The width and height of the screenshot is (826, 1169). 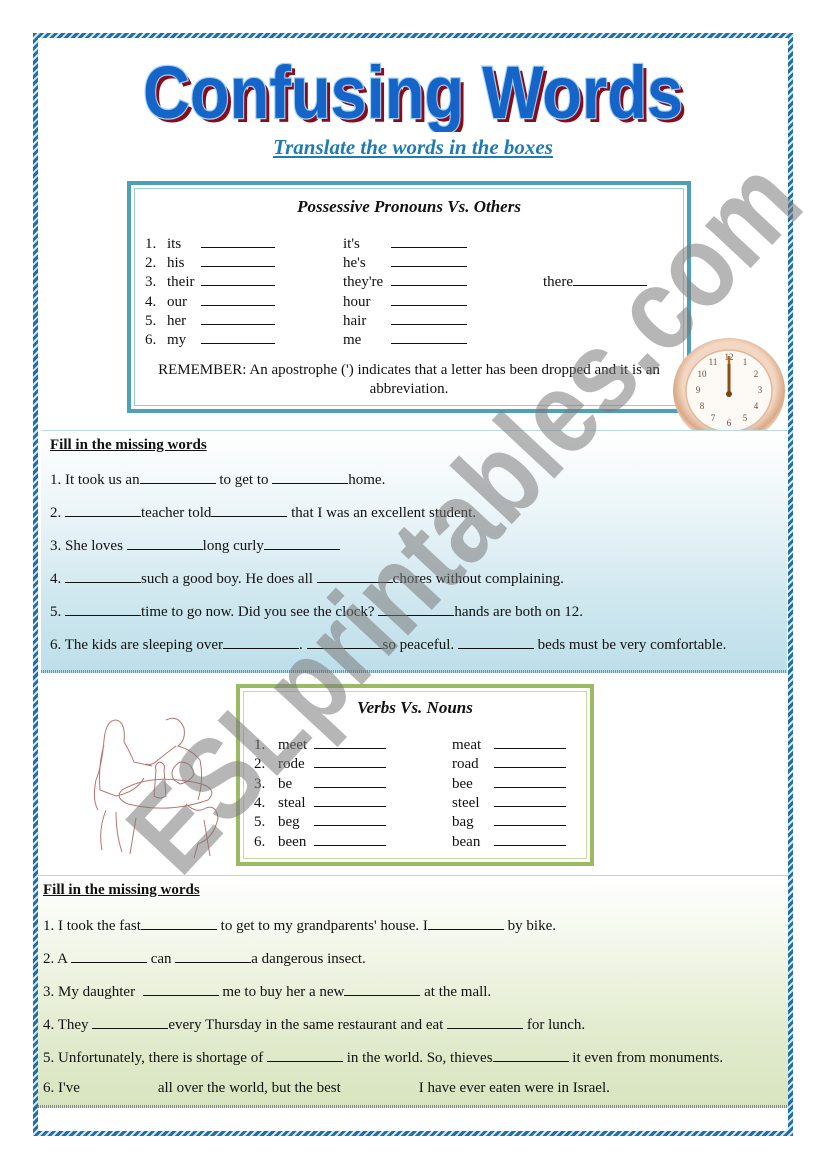 I want to click on source-word: meat, so click(x=467, y=745).